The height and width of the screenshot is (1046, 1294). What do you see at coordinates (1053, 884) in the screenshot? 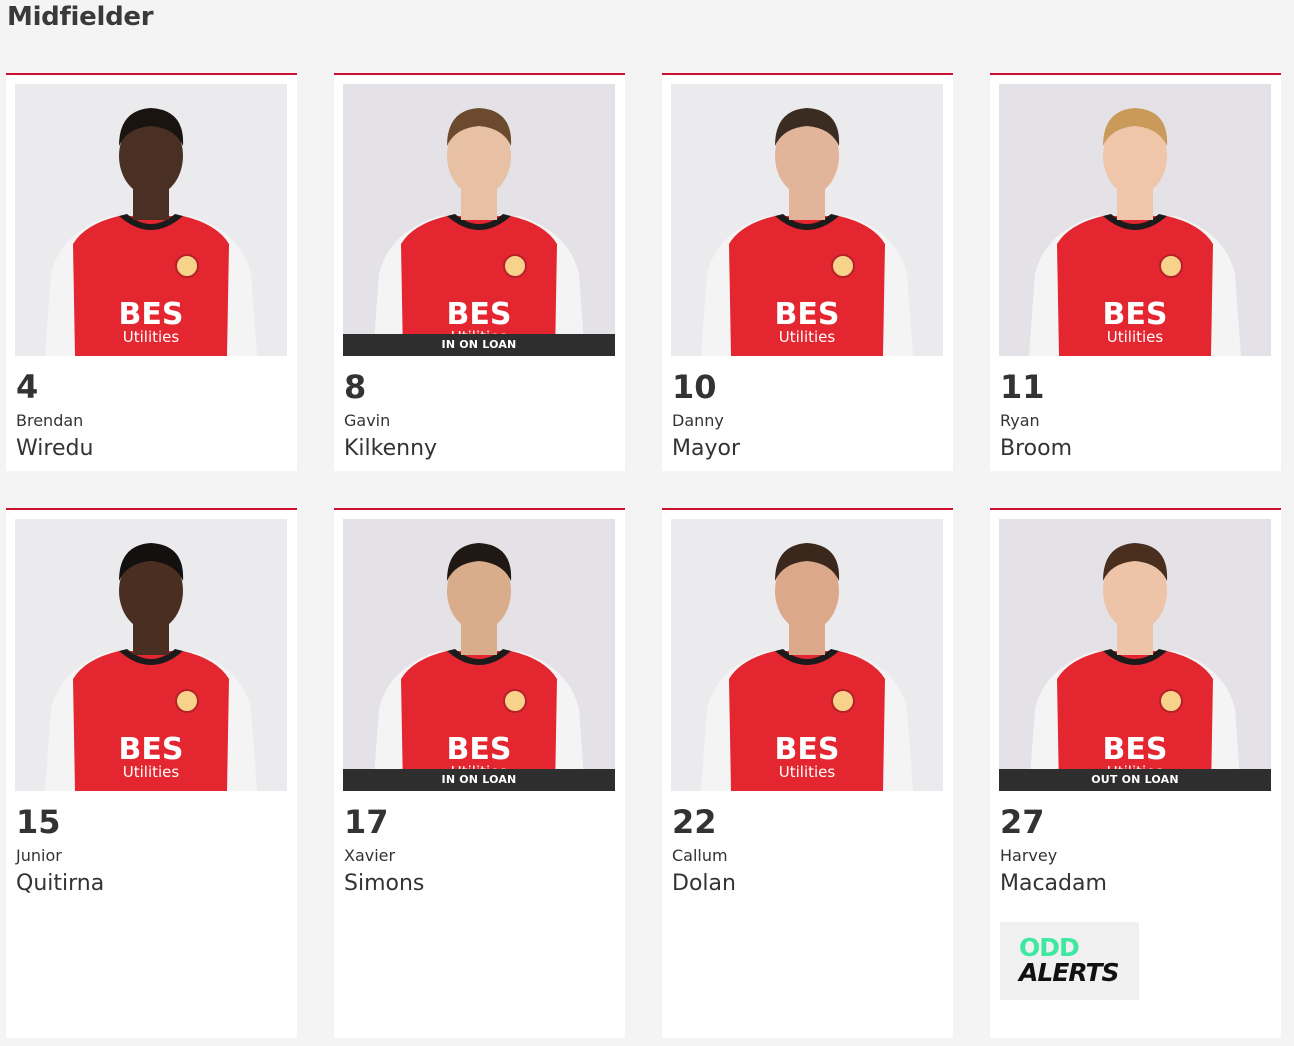
I see `player-last-name: Macadam` at bounding box center [1053, 884].